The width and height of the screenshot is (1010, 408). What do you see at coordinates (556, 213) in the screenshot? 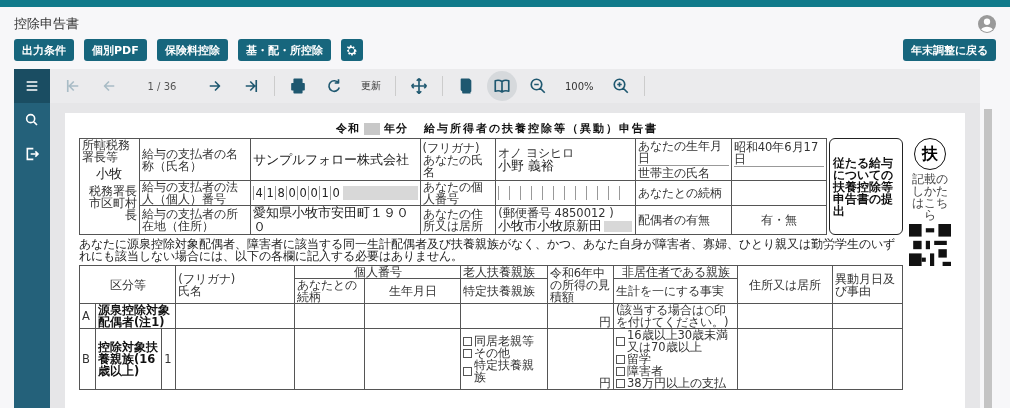
I see `postal-code: (郵便番号 4850012 )` at bounding box center [556, 213].